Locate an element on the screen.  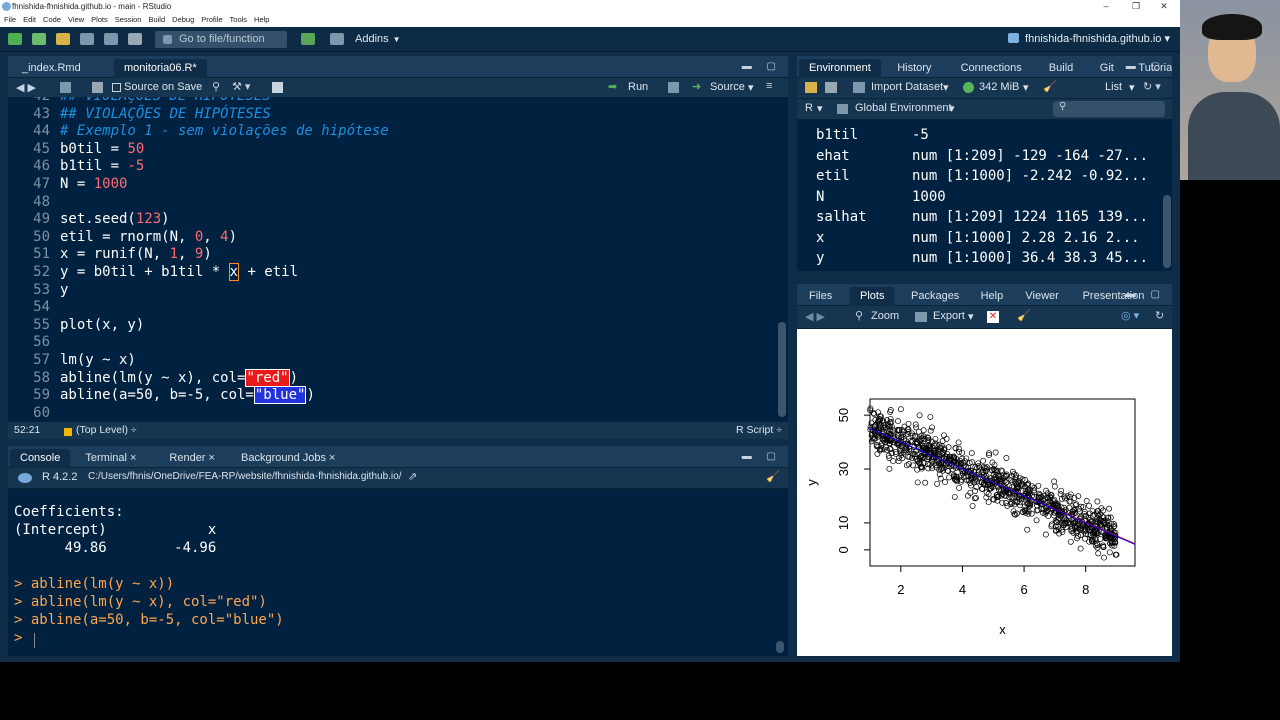
plots-tab: Plots is located at coordinates (872, 296).